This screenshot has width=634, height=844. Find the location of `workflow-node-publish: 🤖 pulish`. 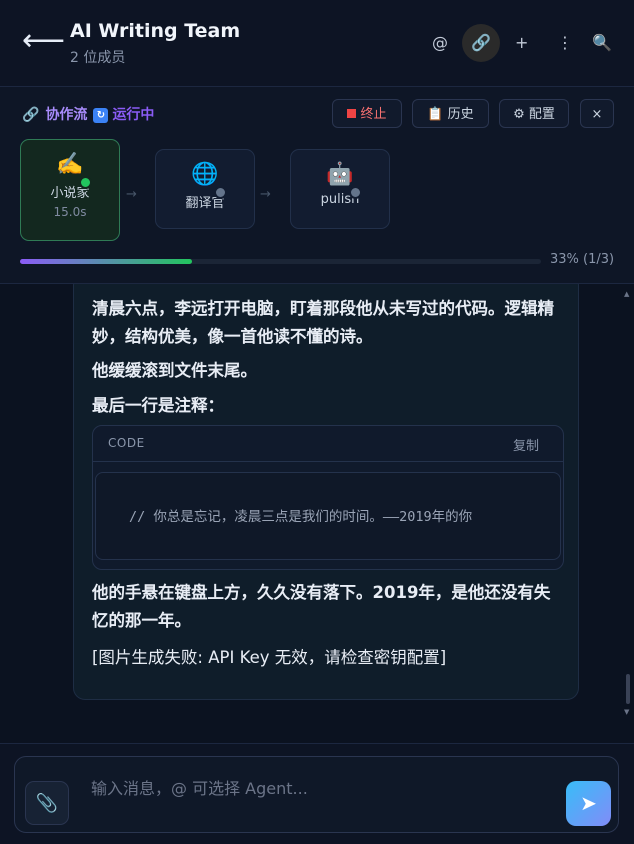

workflow-node-publish: 🤖 pulish is located at coordinates (340, 189).